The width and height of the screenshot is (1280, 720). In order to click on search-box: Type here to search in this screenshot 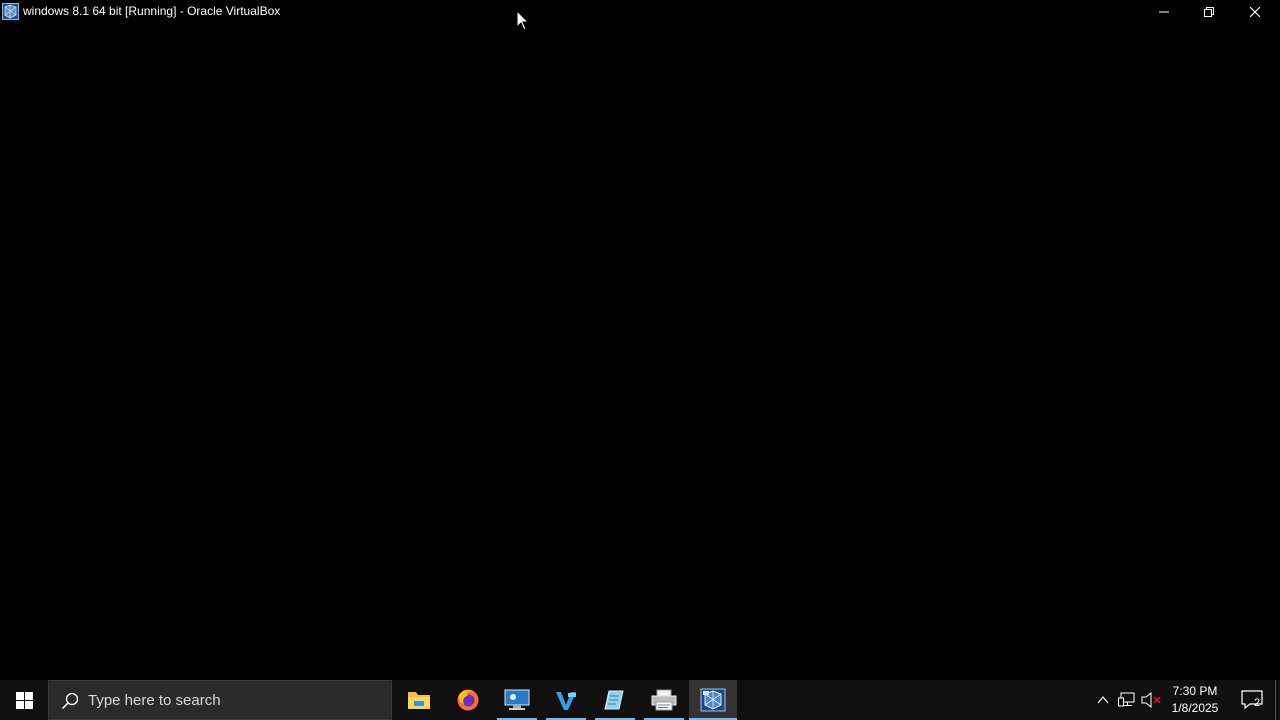, I will do `click(220, 700)`.